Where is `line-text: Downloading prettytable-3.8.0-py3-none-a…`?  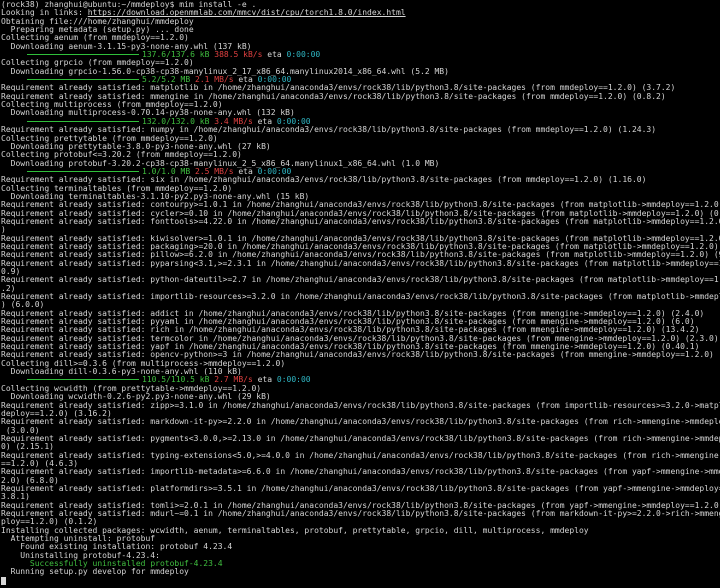 line-text: Downloading prettytable-3.8.0-py3-none-a… is located at coordinates (136, 146).